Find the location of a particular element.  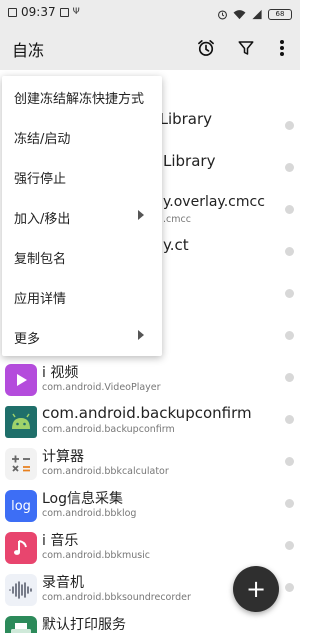

more-vert-icon is located at coordinates (282, 48).